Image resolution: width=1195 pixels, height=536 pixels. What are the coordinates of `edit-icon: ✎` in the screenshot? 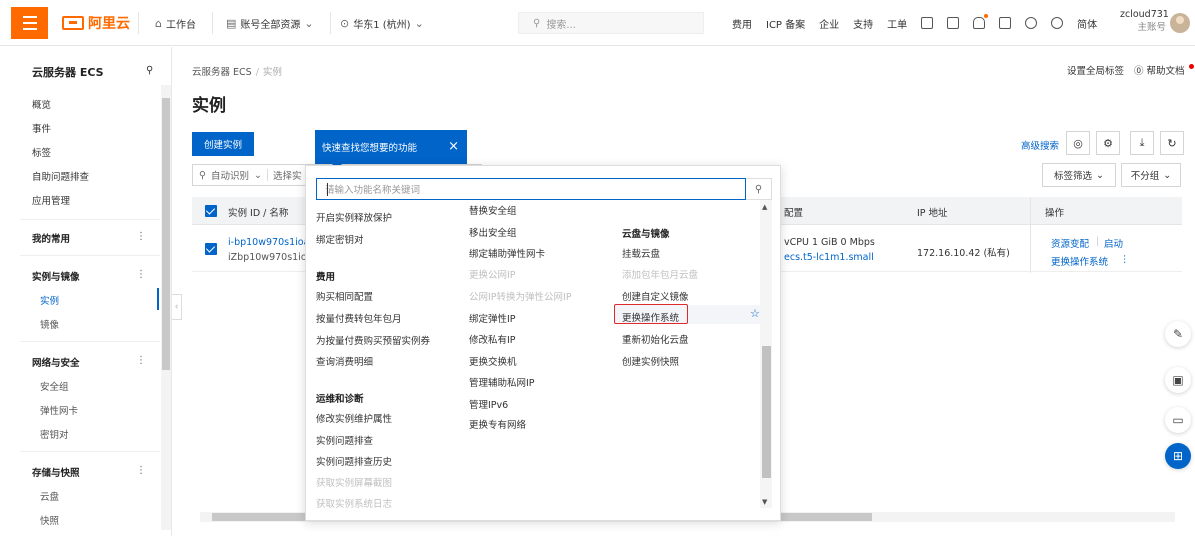 It's located at (1178, 334).